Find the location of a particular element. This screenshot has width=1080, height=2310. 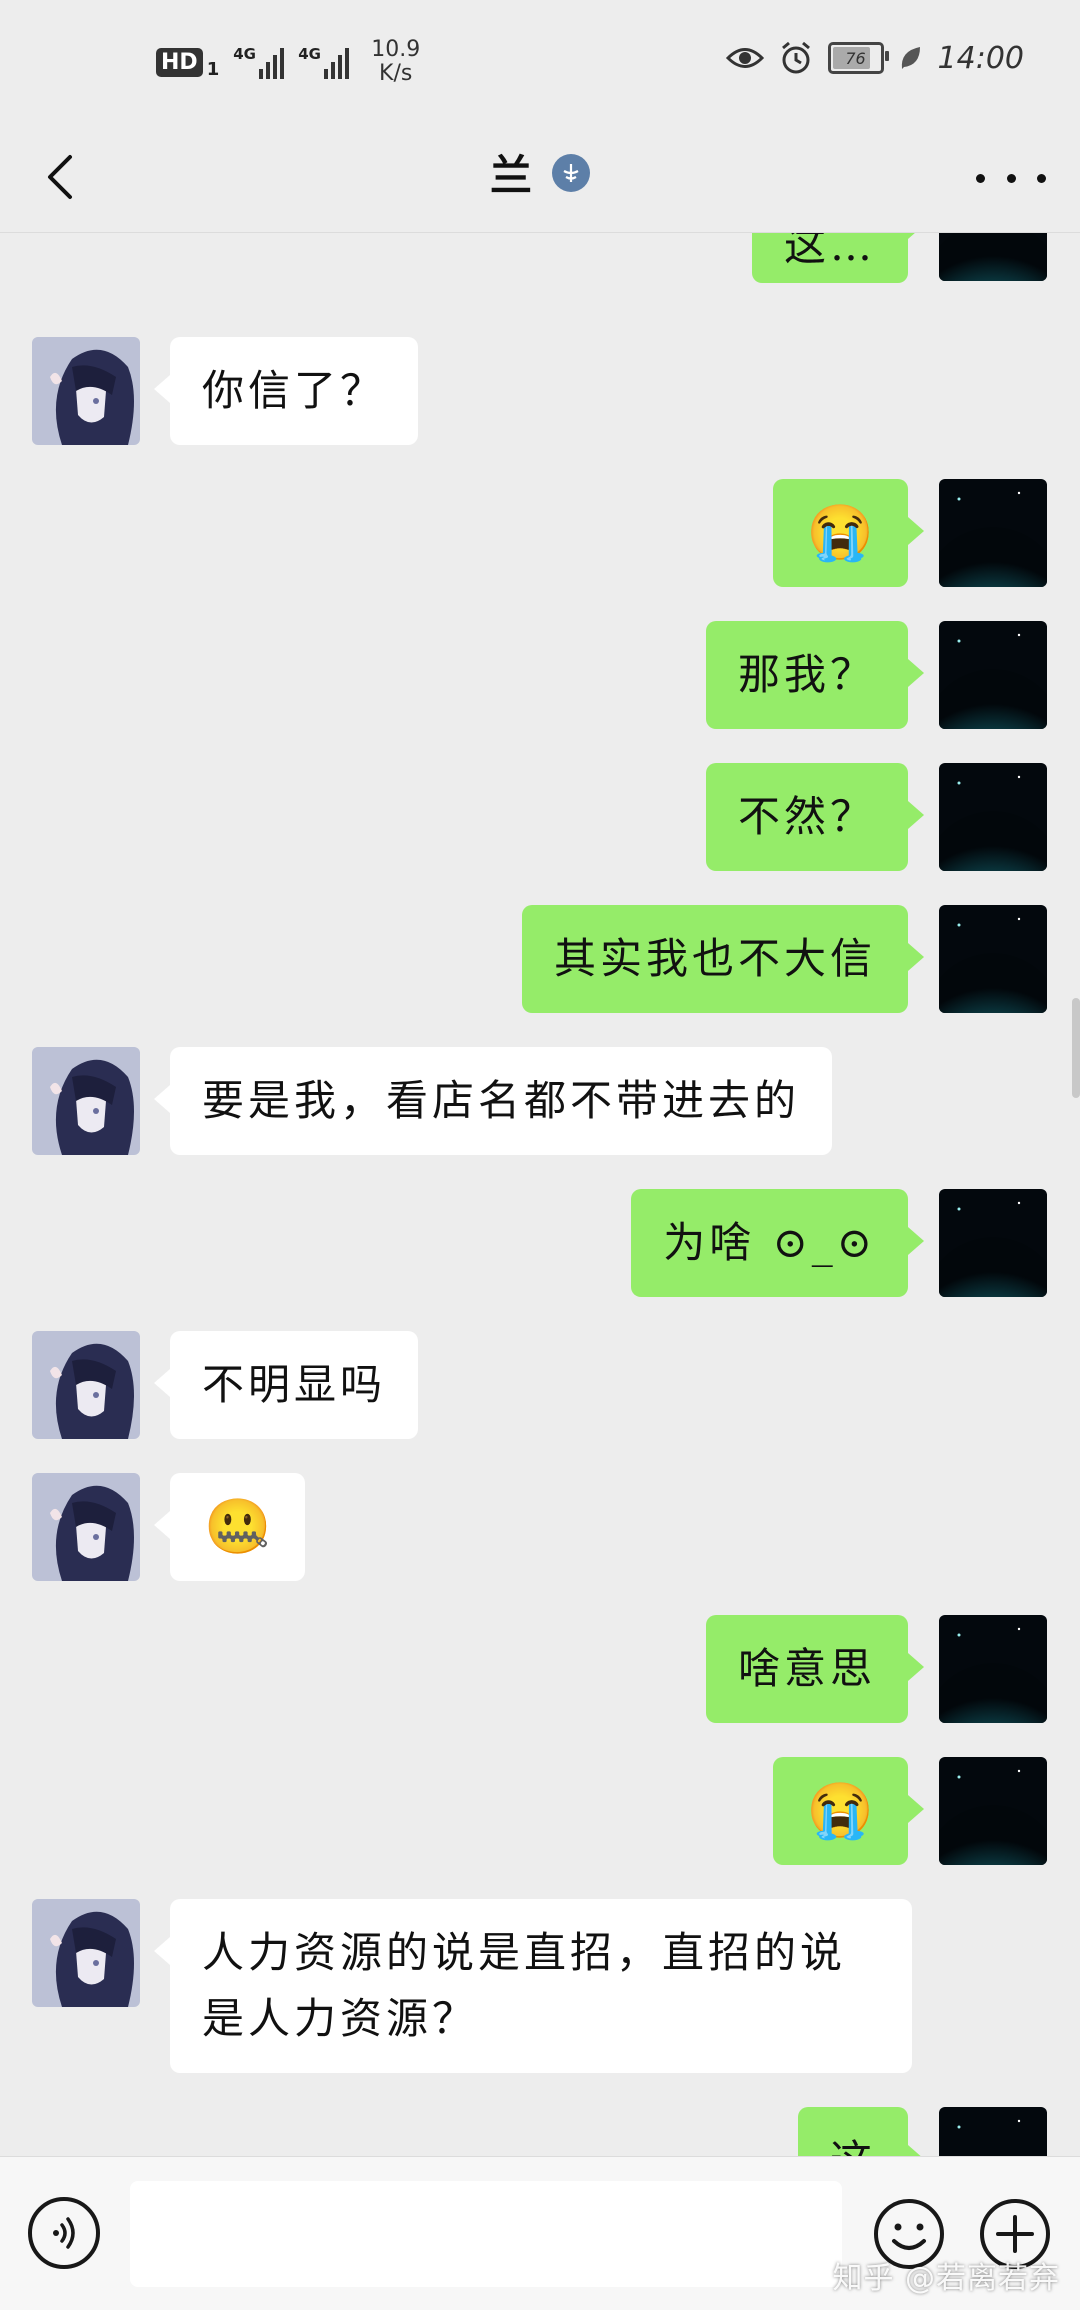

chat-title: 兰 is located at coordinates (540, 172).